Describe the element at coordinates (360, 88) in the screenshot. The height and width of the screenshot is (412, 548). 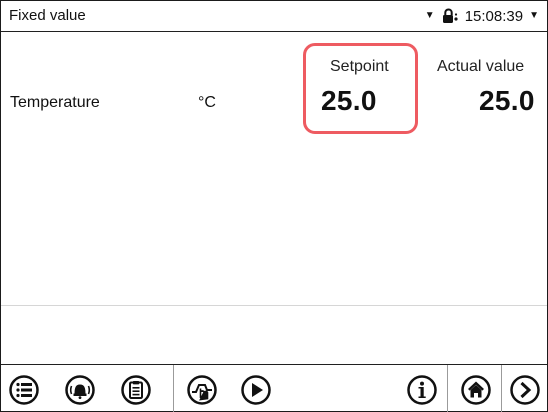
I see `setpoint-highlight-box` at that location.